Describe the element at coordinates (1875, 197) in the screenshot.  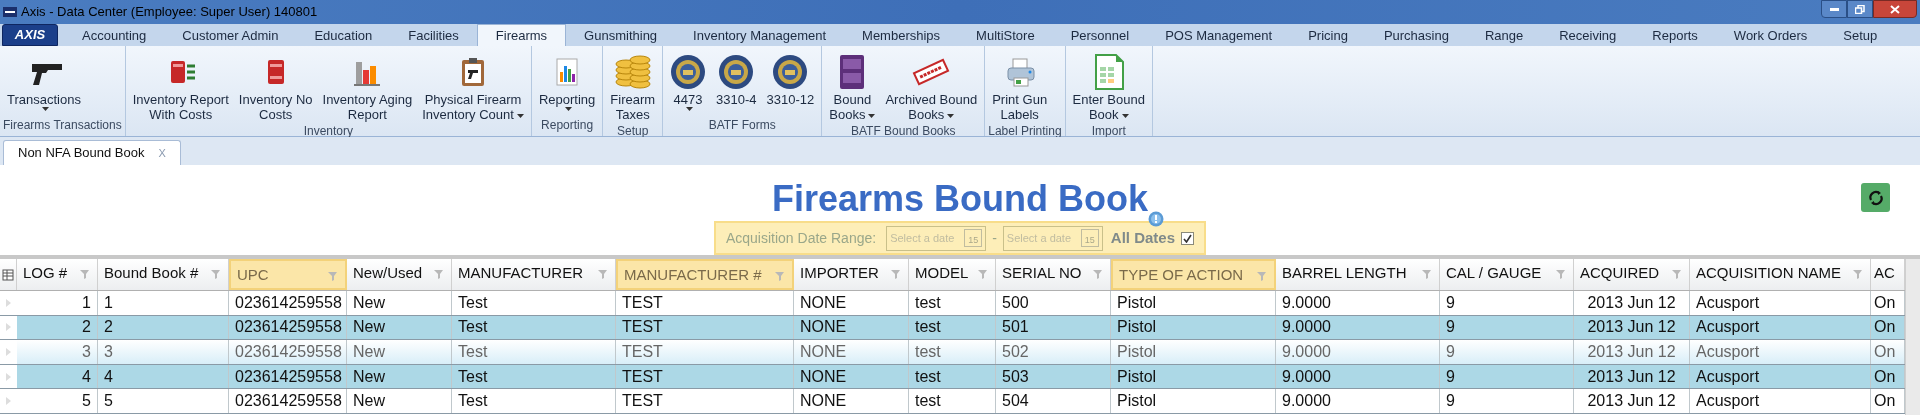
I see `refresh-button` at that location.